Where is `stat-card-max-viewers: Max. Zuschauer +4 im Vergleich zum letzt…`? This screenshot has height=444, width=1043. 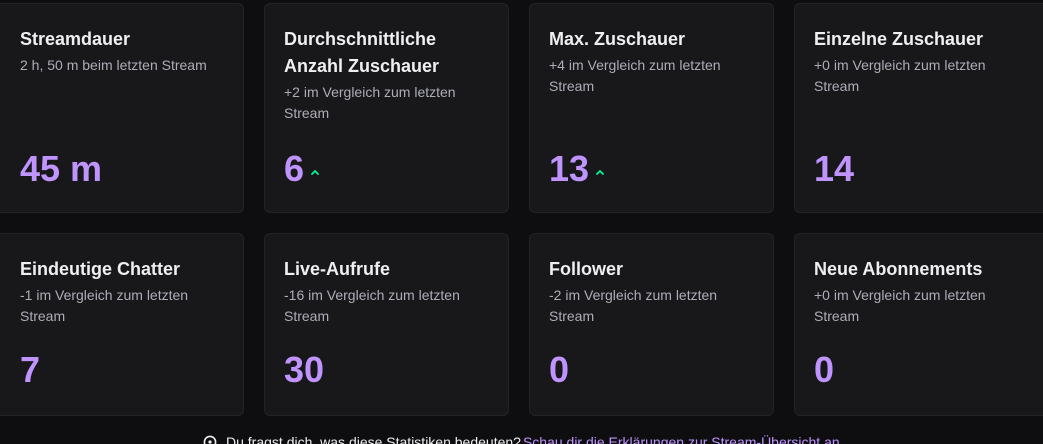
stat-card-max-viewers: Max. Zuschauer +4 im Vergleich zum letzt… is located at coordinates (651, 108).